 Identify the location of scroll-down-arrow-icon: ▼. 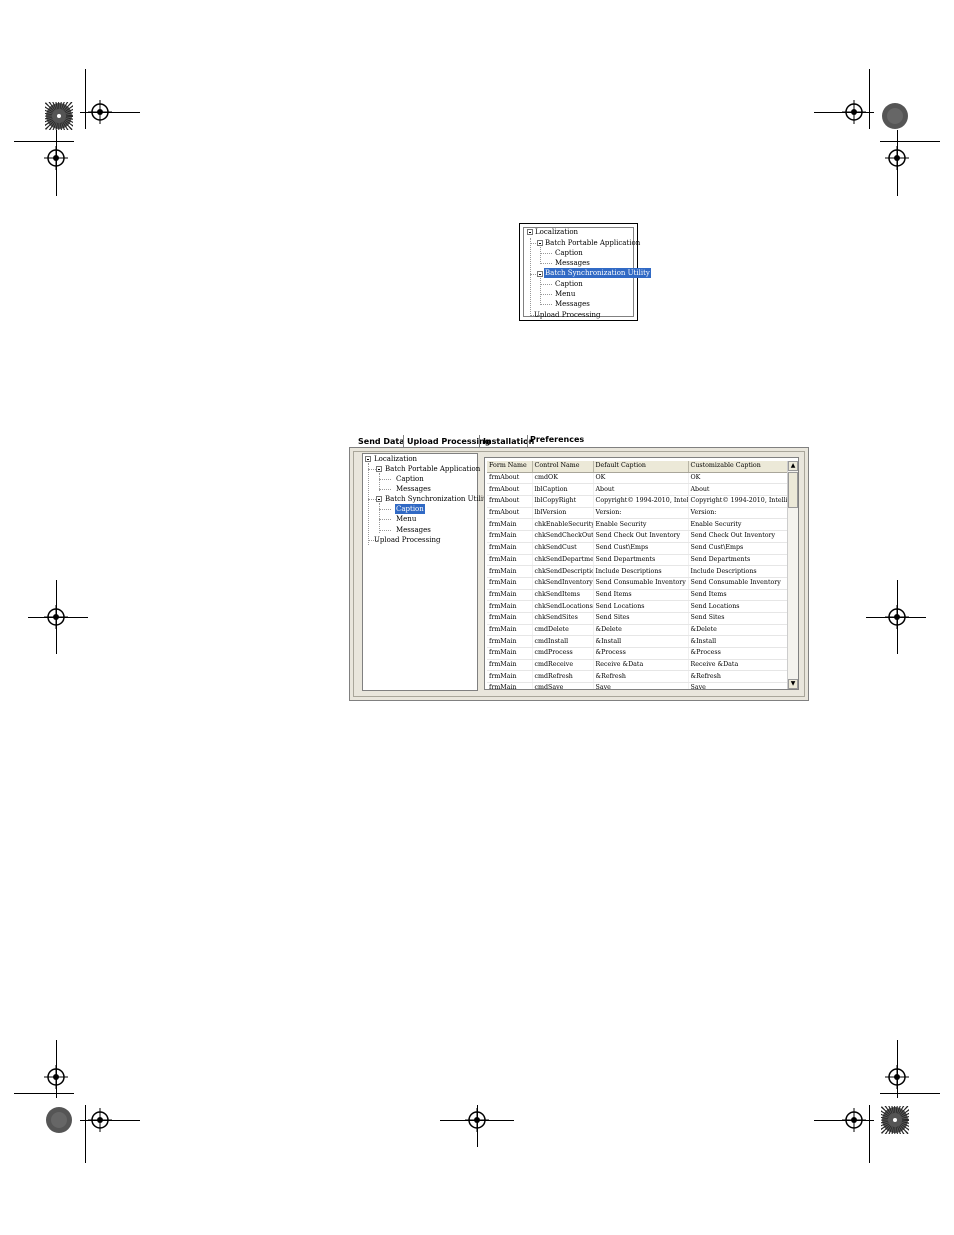
(793, 684).